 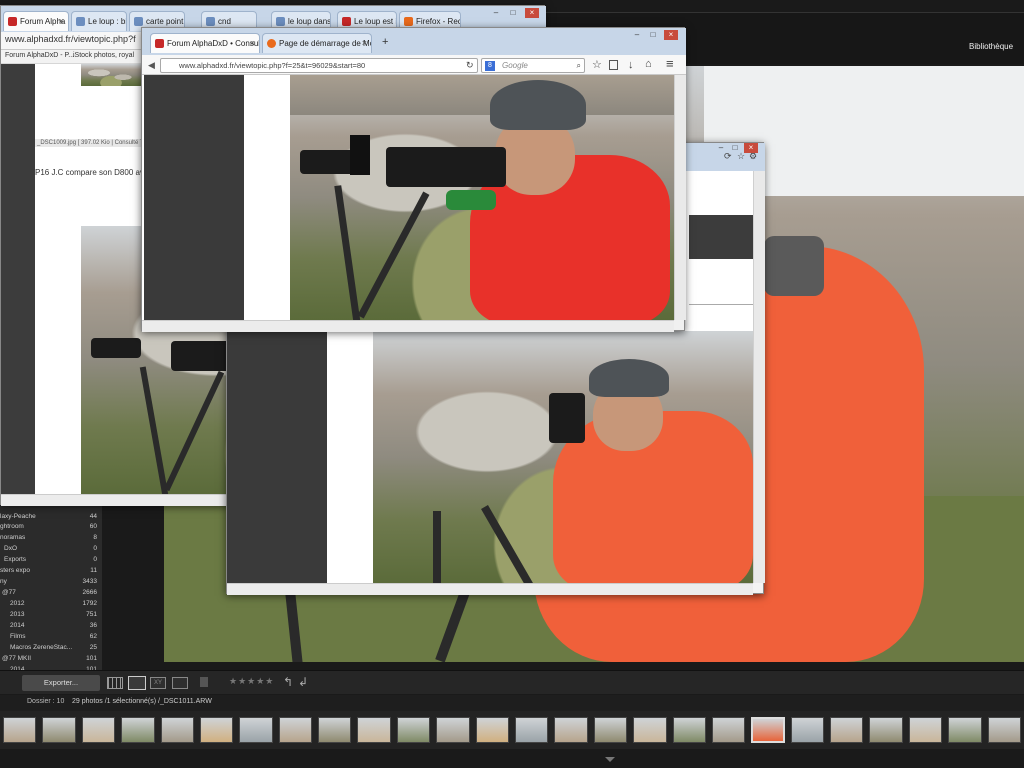 I want to click on flag-icon, so click(x=204, y=682).